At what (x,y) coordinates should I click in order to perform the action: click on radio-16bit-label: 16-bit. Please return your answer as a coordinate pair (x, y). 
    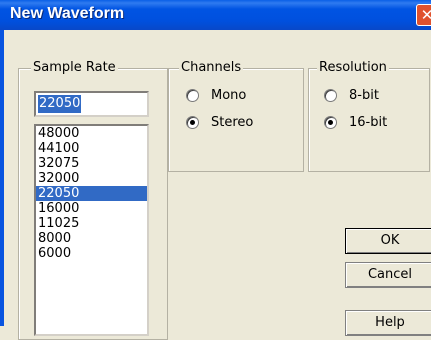
    Looking at the image, I should click on (368, 122).